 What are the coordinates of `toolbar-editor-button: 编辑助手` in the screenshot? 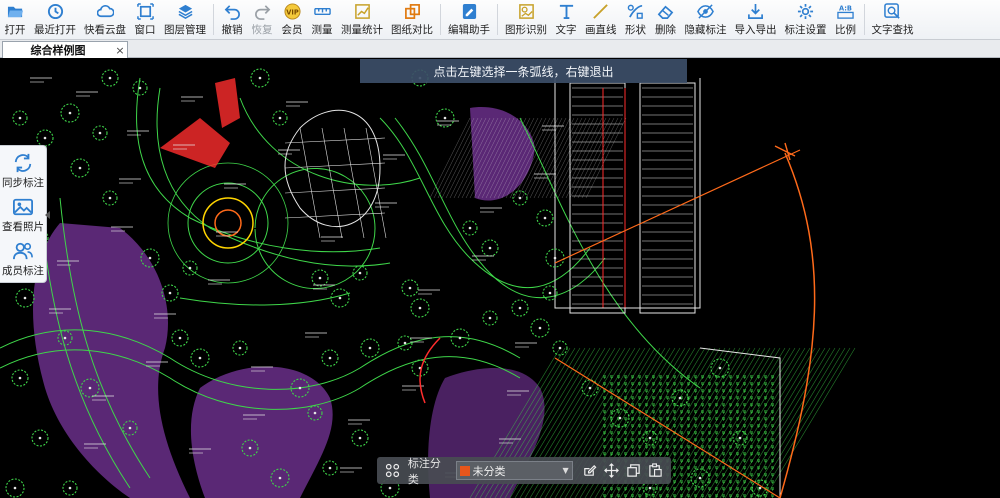 It's located at (469, 19).